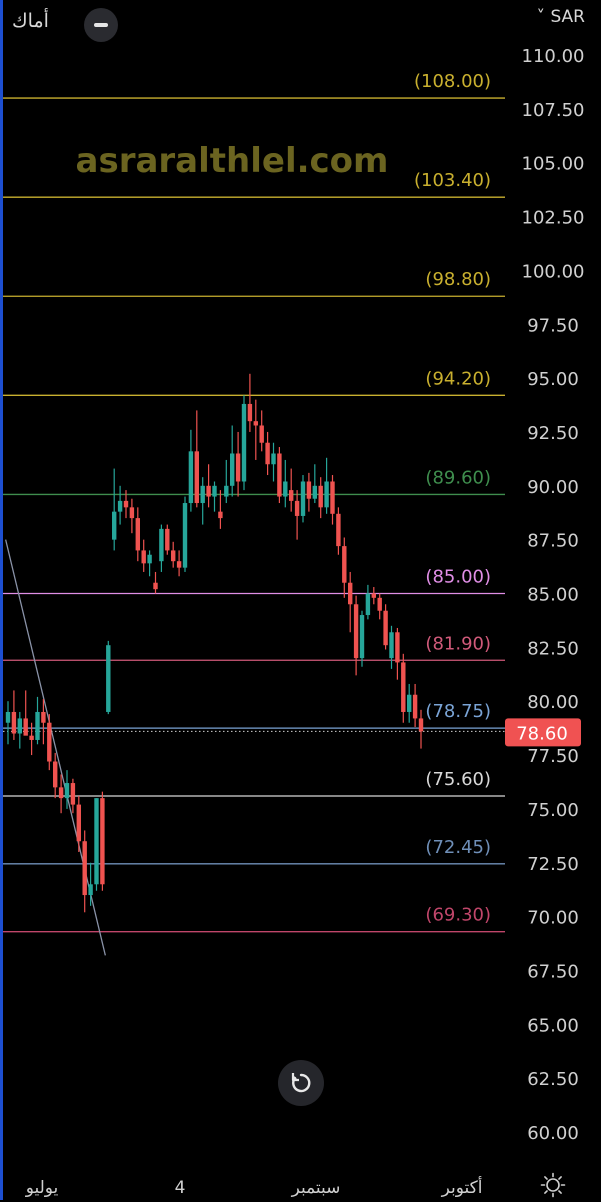  Describe the element at coordinates (553, 702) in the screenshot. I see `y-tick-label: 80.00` at that location.